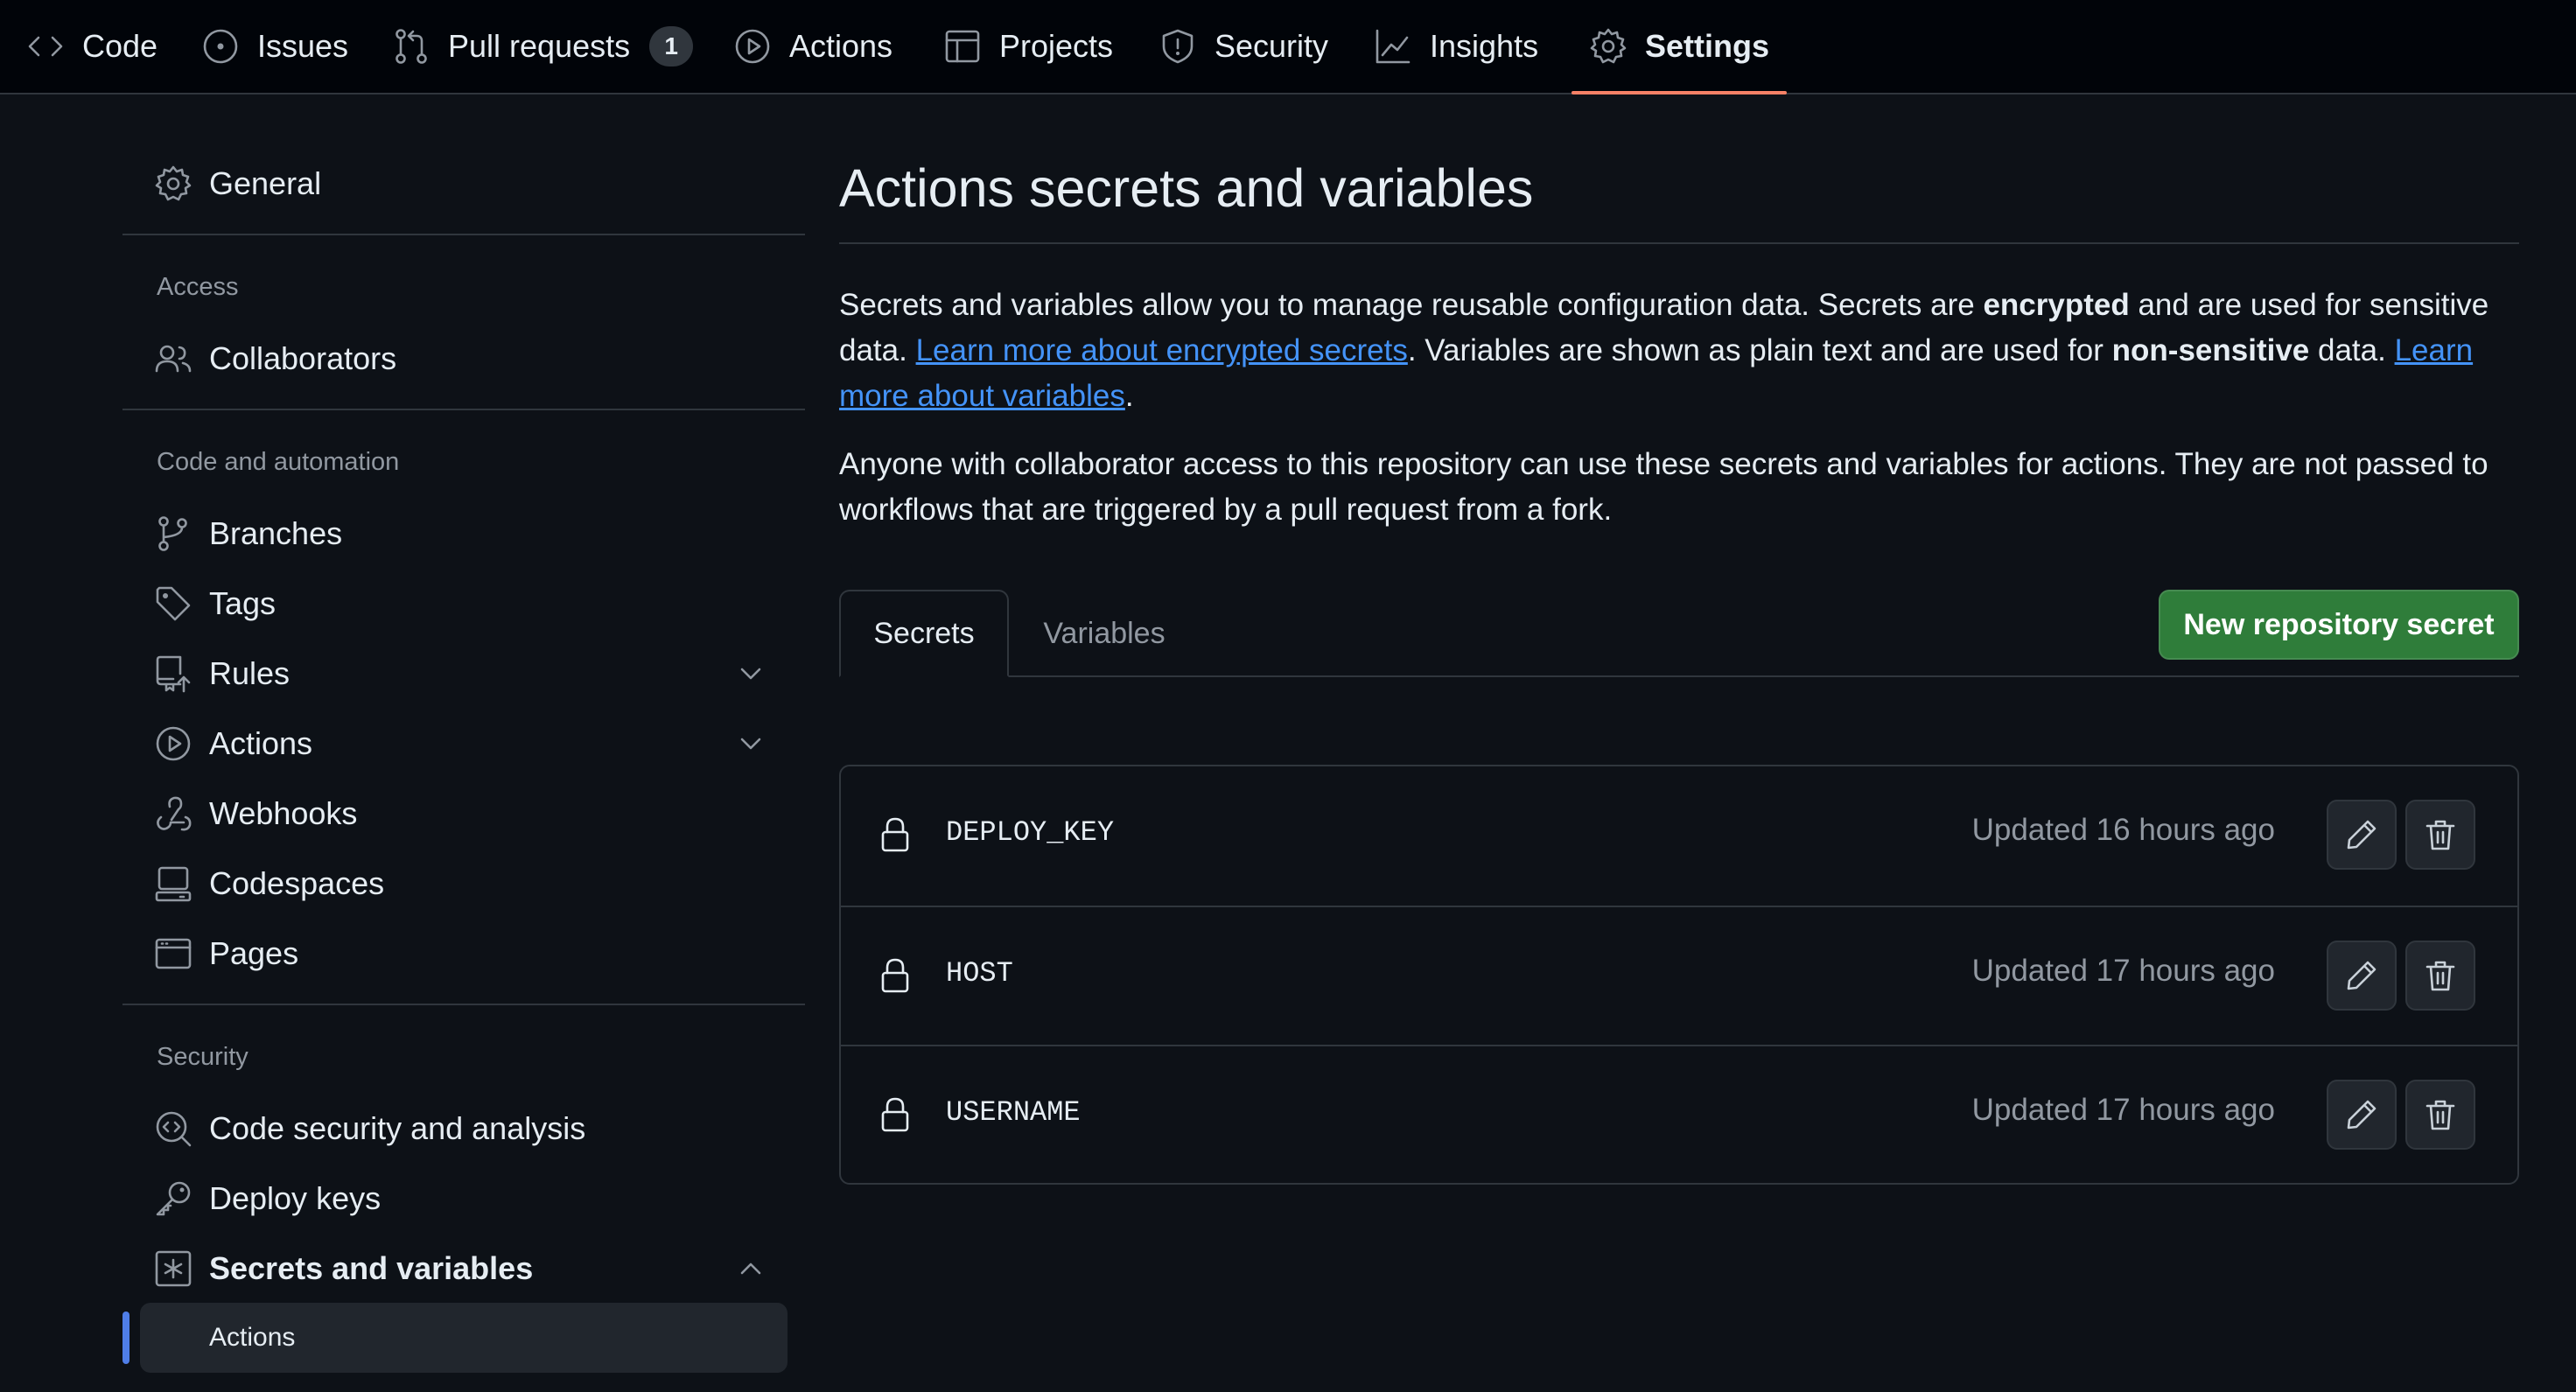  Describe the element at coordinates (463, 1128) in the screenshot. I see `sidebar-item-code-security: Code security and analysis` at that location.